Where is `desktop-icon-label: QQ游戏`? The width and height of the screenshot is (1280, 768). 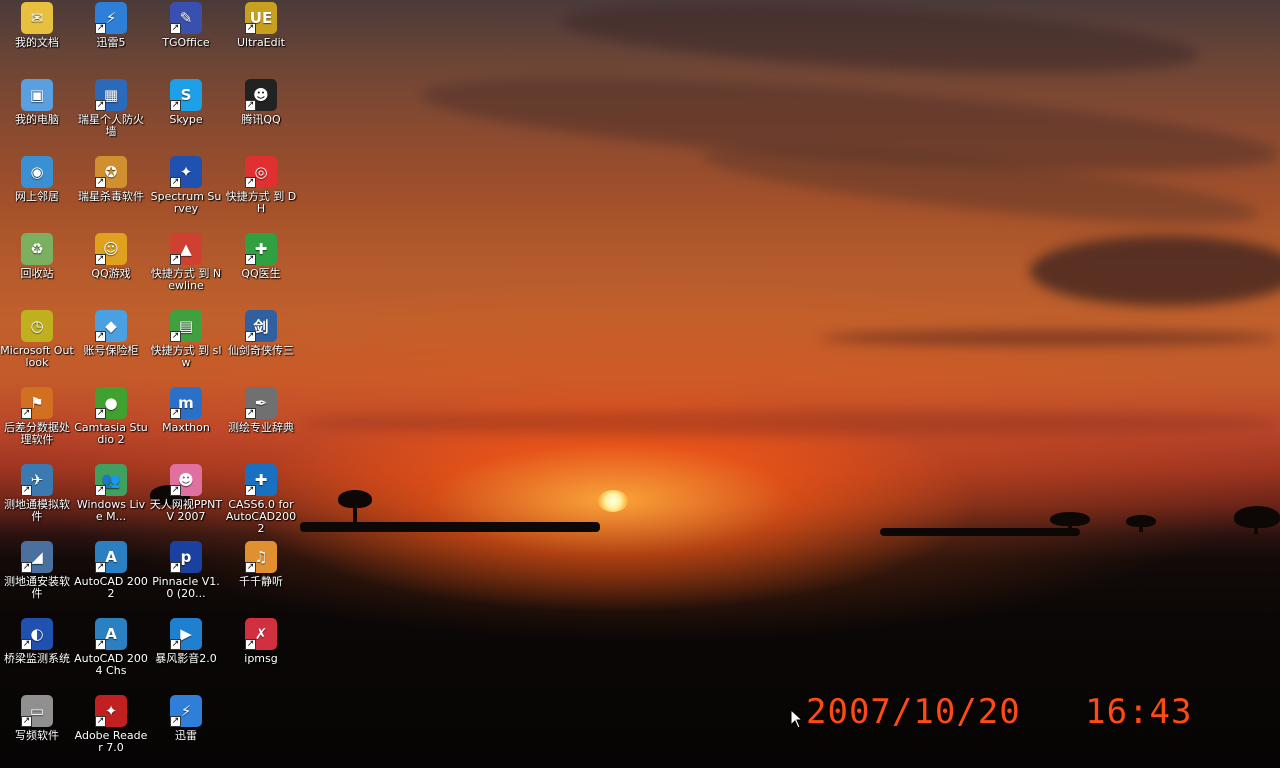
desktop-icon-label: QQ游戏 is located at coordinates (111, 274).